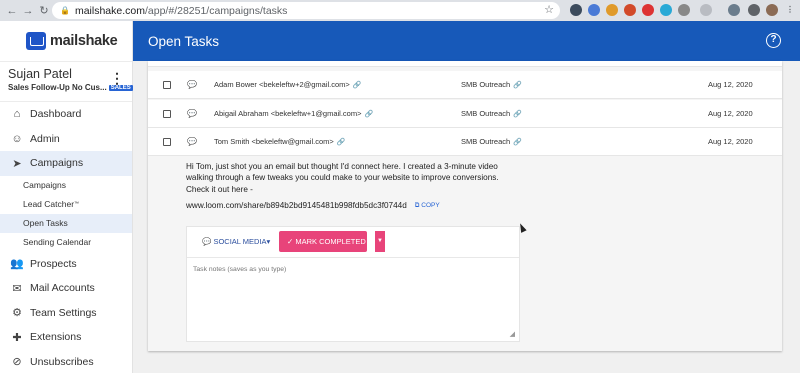 This screenshot has height=373, width=800. What do you see at coordinates (56, 337) in the screenshot?
I see `sidebar-item-label: Extensions` at bounding box center [56, 337].